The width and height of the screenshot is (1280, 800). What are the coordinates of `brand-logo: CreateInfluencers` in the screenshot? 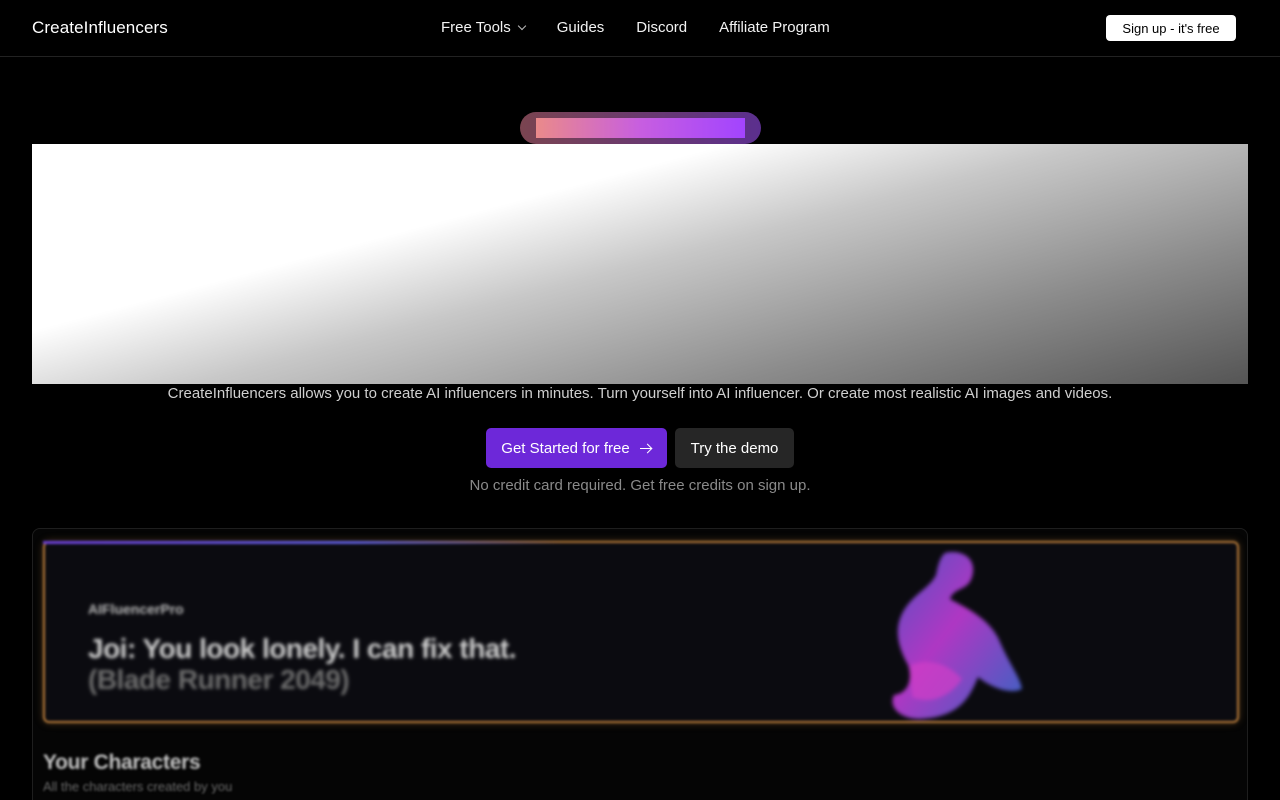 It's located at (100, 28).